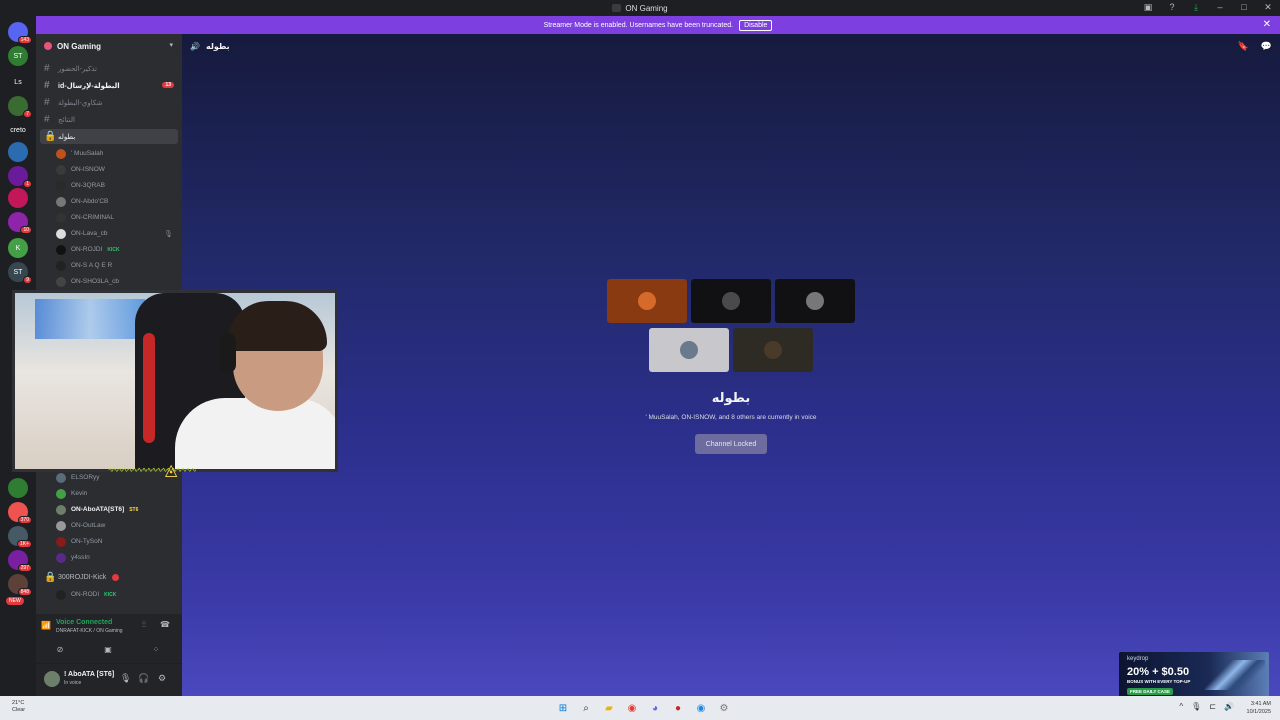  I want to click on server-icon: ST 9, so click(20, 273).